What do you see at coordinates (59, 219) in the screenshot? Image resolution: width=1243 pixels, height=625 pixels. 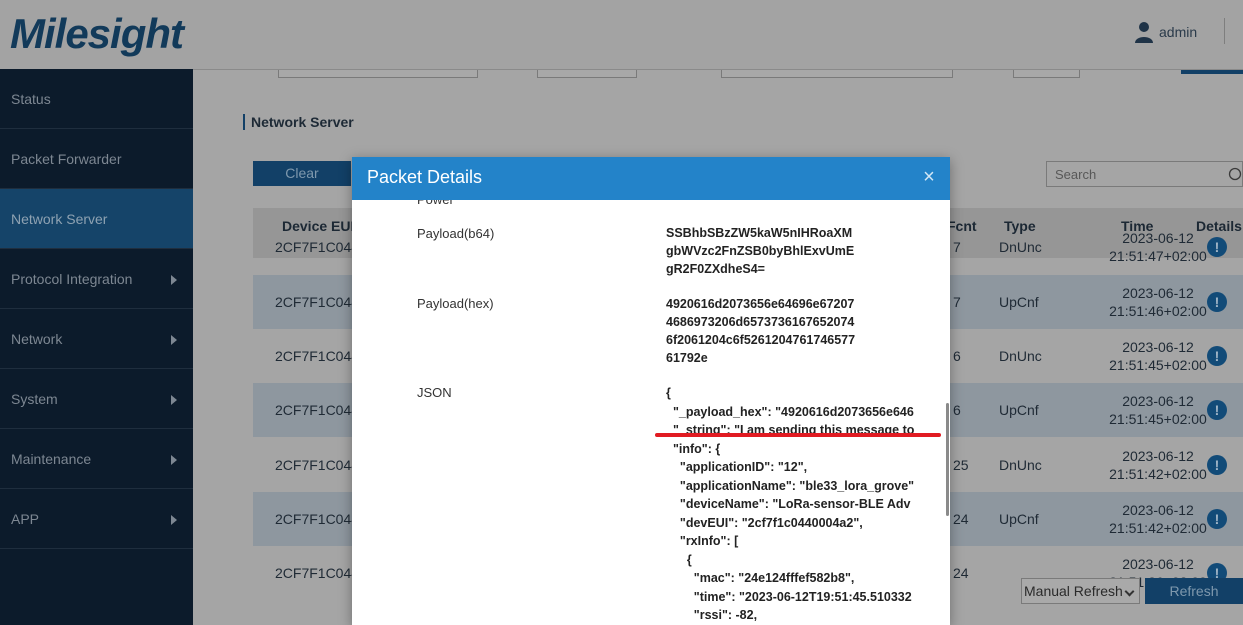 I see `sidebar-item-label: Network Server` at bounding box center [59, 219].